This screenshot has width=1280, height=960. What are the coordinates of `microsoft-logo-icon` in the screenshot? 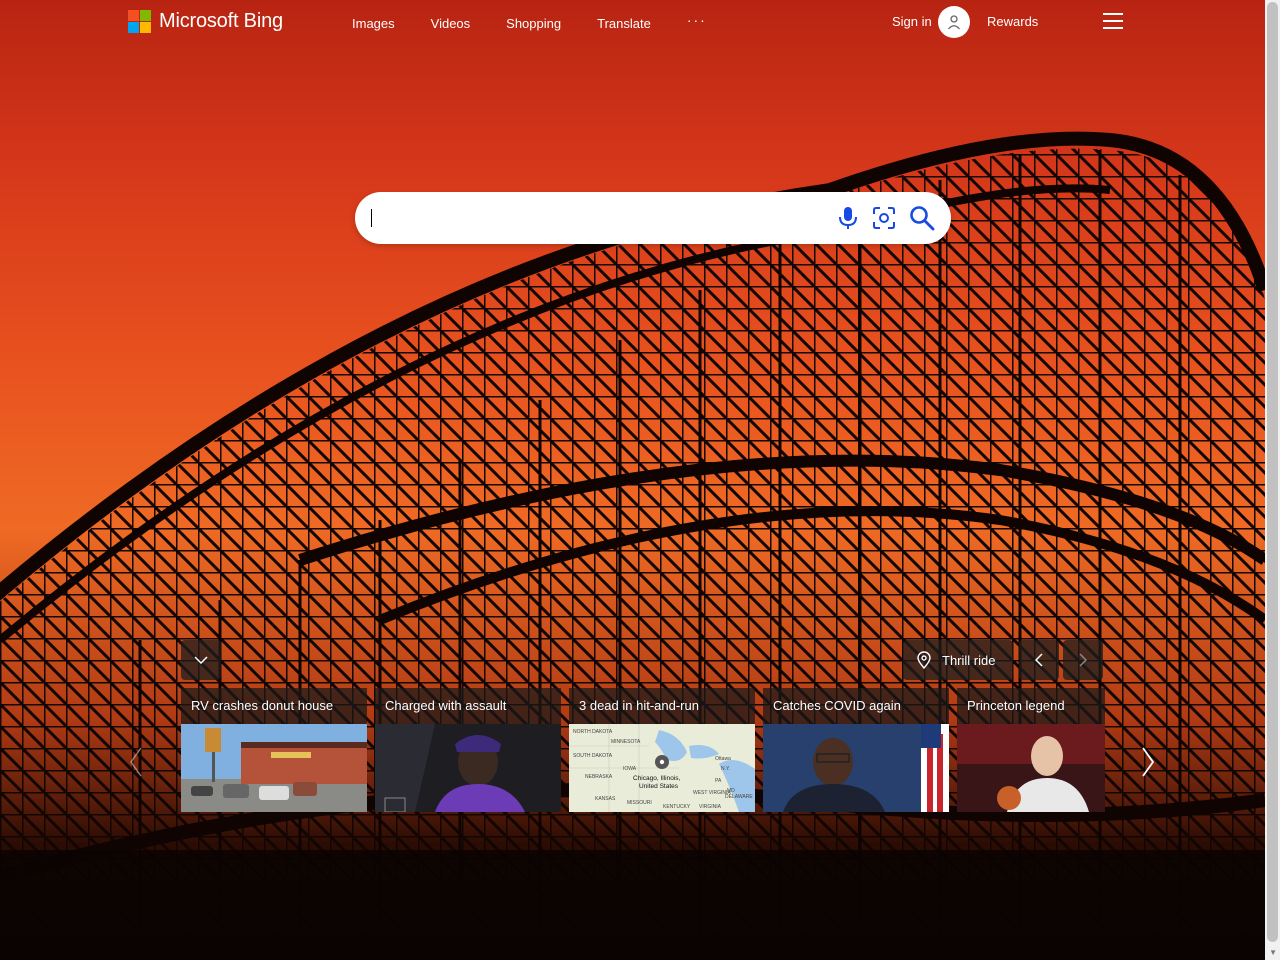 It's located at (139, 21).